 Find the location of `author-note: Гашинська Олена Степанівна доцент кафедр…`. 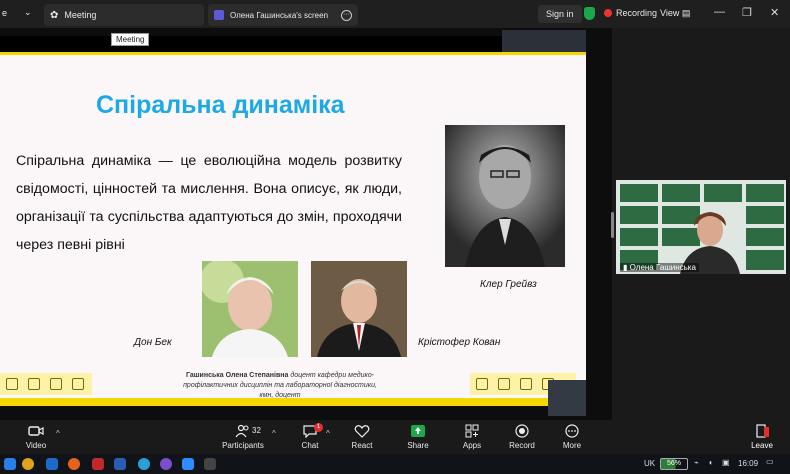

author-note: Гашинська Олена Степанівна доцент кафедр… is located at coordinates (280, 386).